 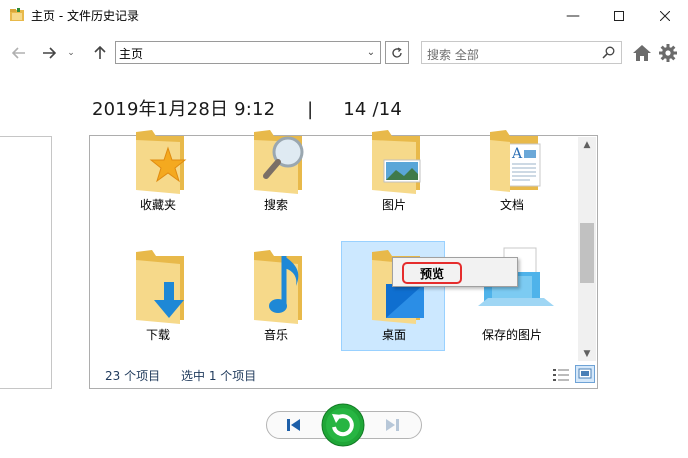 What do you see at coordinates (587, 253) in the screenshot?
I see `scrollbar-thumb` at bounding box center [587, 253].